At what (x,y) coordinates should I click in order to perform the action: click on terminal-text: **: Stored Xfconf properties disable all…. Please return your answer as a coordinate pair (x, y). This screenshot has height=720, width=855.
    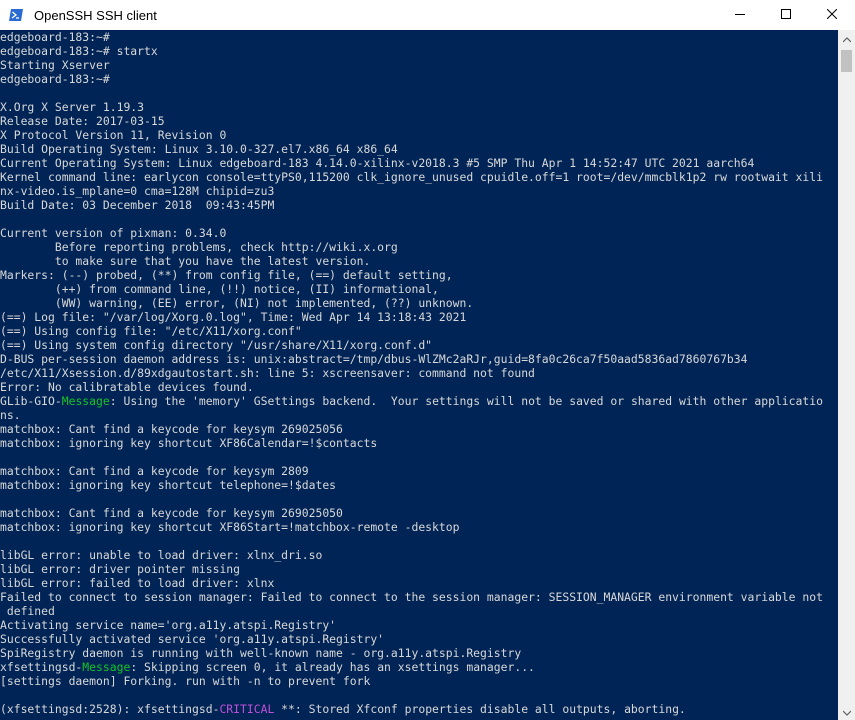
    Looking at the image, I should click on (480, 709).